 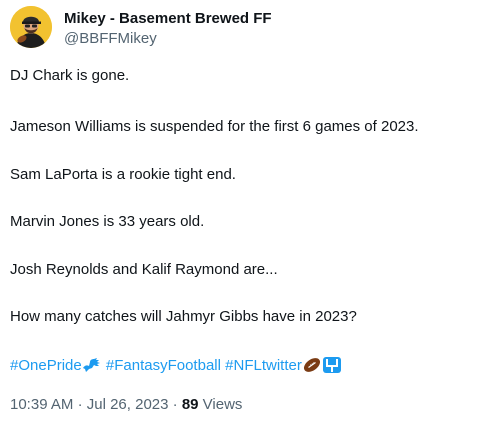 I want to click on goalpost-icon, so click(x=332, y=365).